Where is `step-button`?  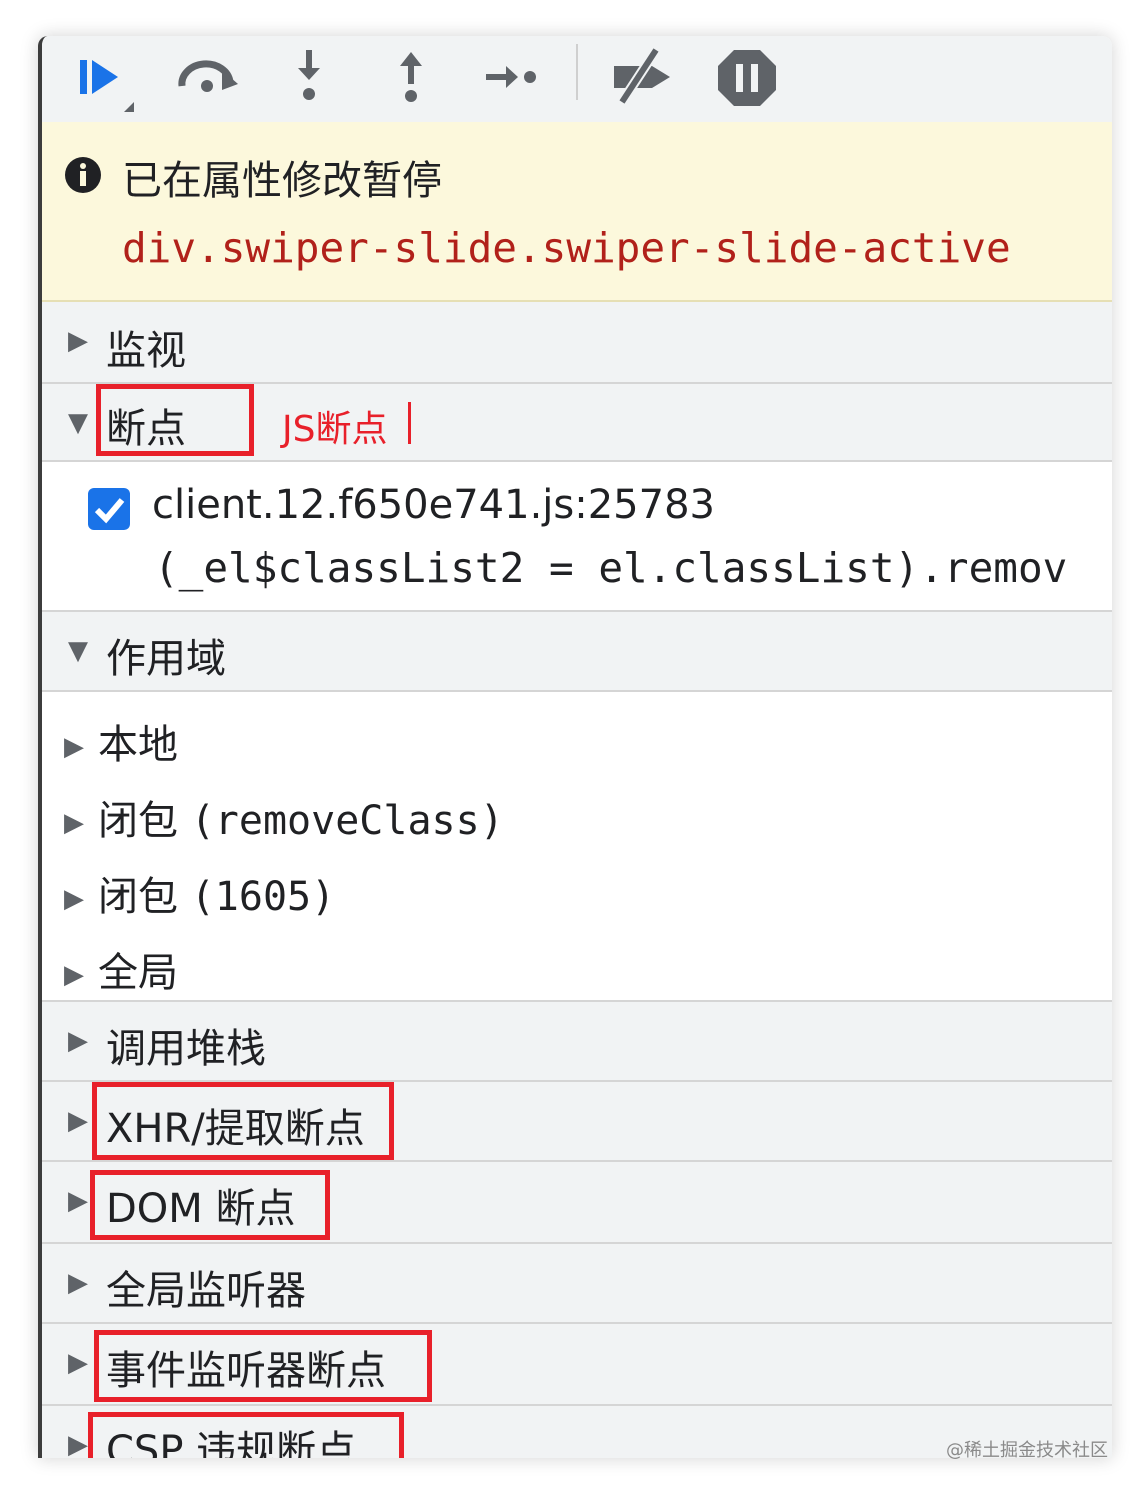
step-button is located at coordinates (513, 77).